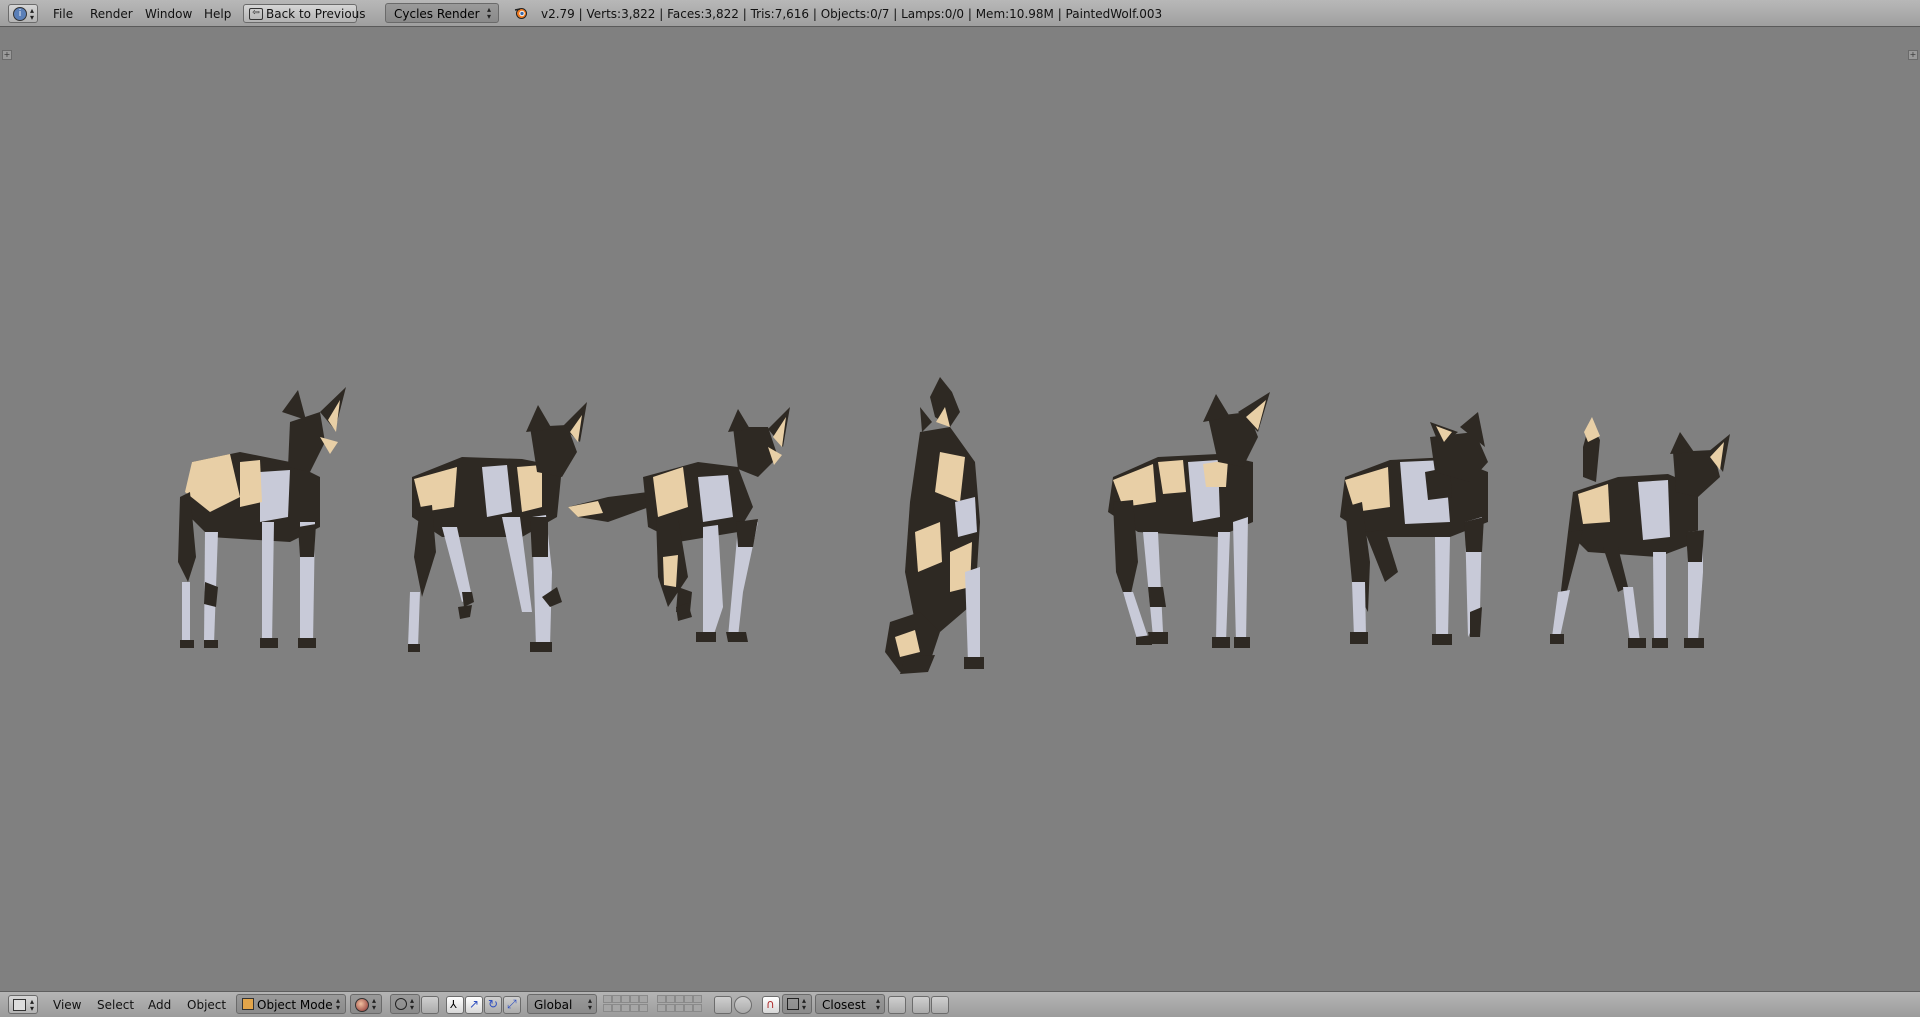  I want to click on scale-manipulator-icon: ⤢, so click(512, 1005).